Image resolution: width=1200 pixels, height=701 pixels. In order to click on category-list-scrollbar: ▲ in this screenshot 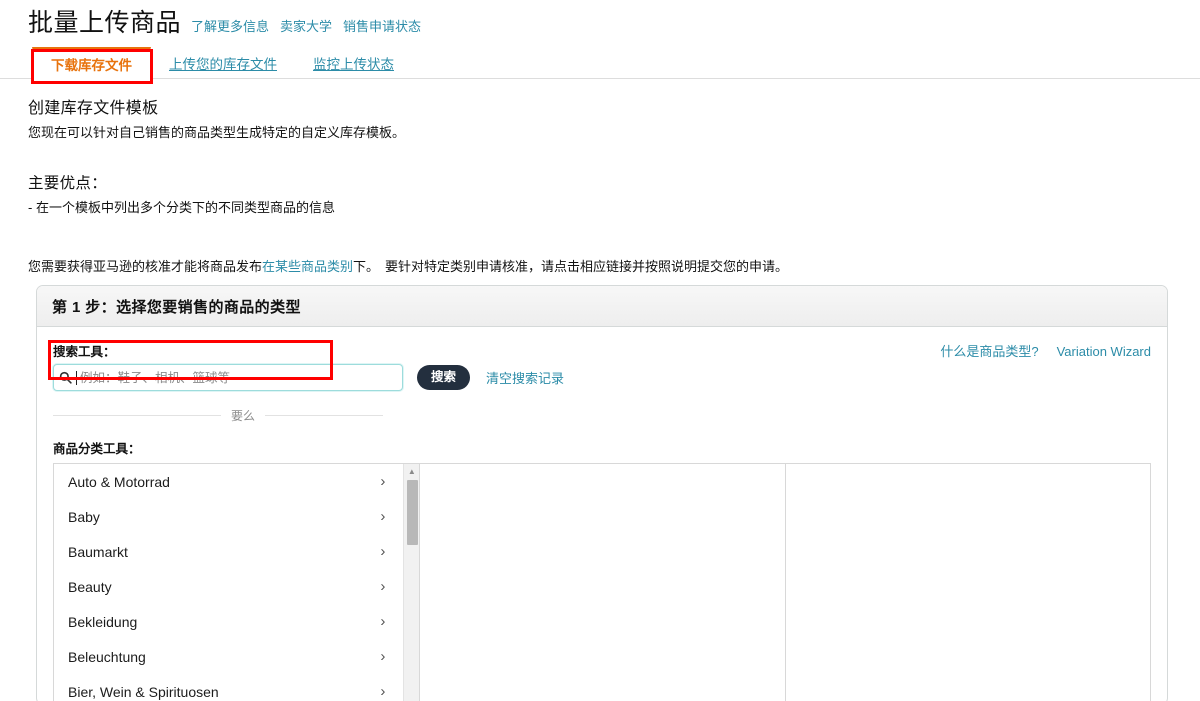, I will do `click(411, 582)`.